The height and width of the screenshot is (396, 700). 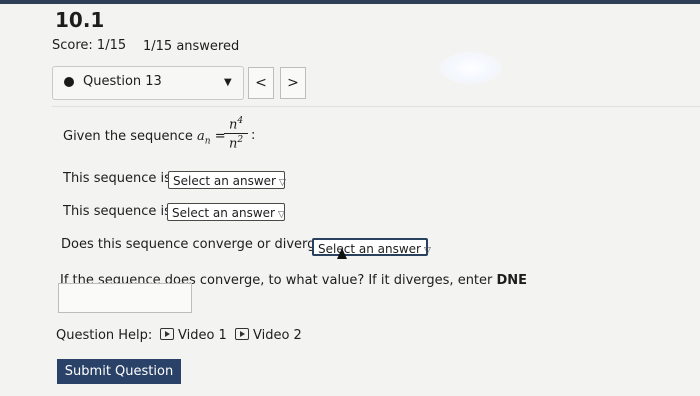 I want to click on converge-select: Select an answer ▽, so click(x=371, y=247).